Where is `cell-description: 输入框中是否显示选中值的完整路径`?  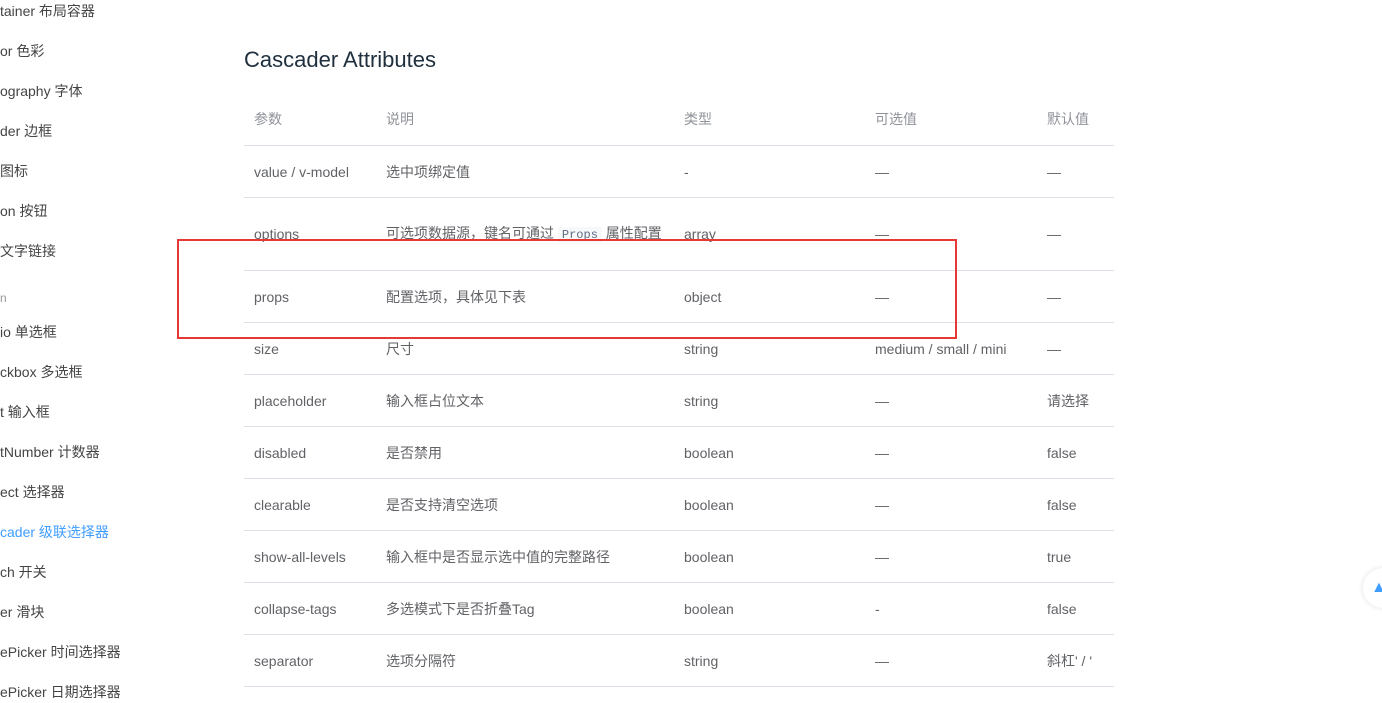
cell-description: 输入框中是否显示选中值的完整路径 is located at coordinates (525, 556).